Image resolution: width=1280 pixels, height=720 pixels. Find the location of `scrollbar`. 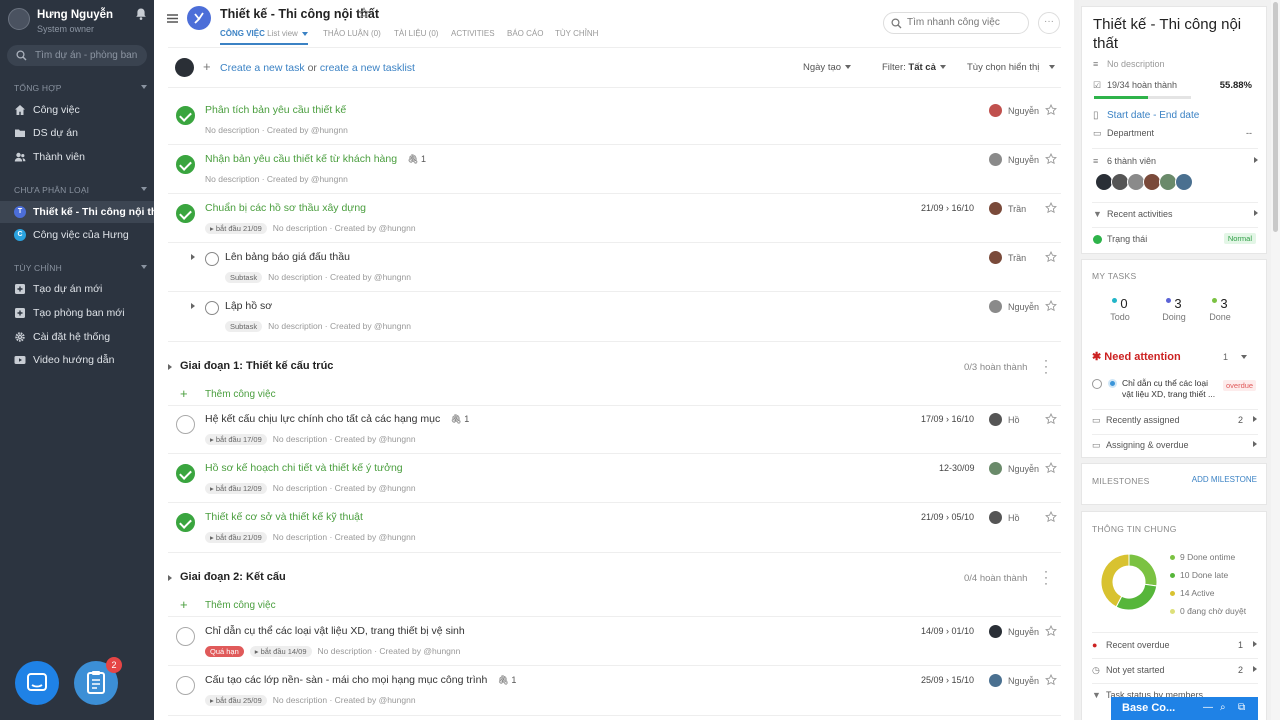

scrollbar is located at coordinates (1275, 360).